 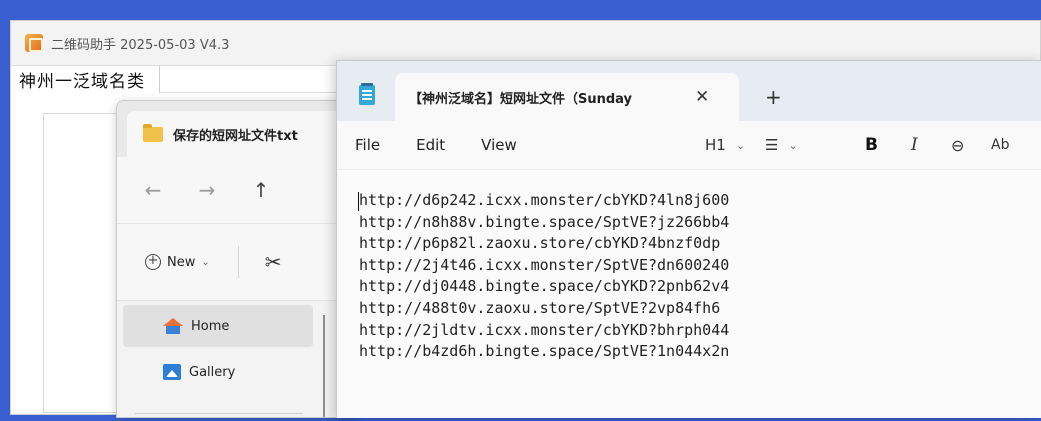 I want to click on new-button-label: New, so click(x=181, y=262).